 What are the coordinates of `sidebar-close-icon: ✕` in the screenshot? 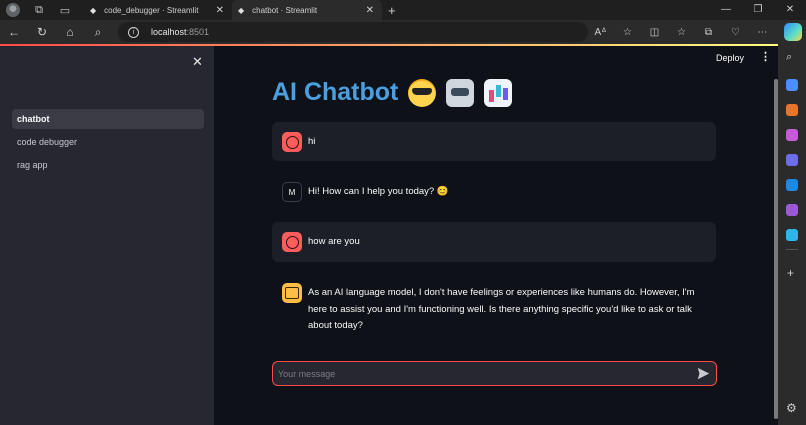 It's located at (197, 62).